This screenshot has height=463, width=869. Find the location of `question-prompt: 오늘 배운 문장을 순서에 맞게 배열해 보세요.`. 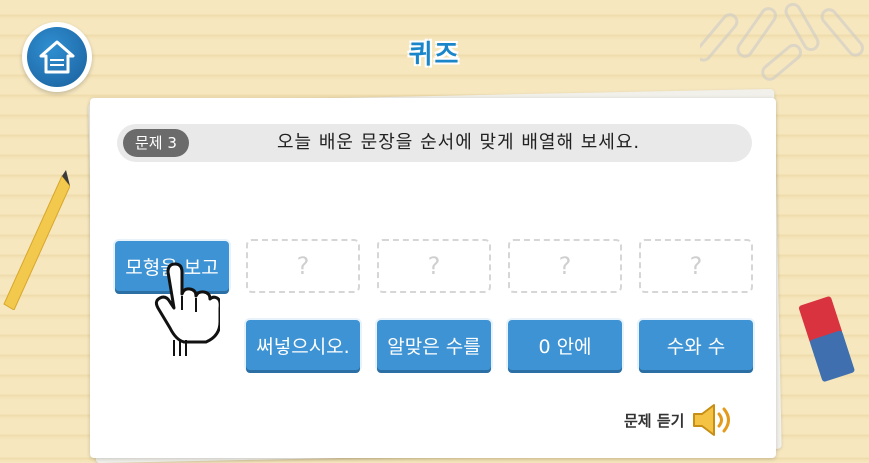

question-prompt: 오늘 배운 문장을 순서에 맞게 배열해 보세요. is located at coordinates (459, 142).